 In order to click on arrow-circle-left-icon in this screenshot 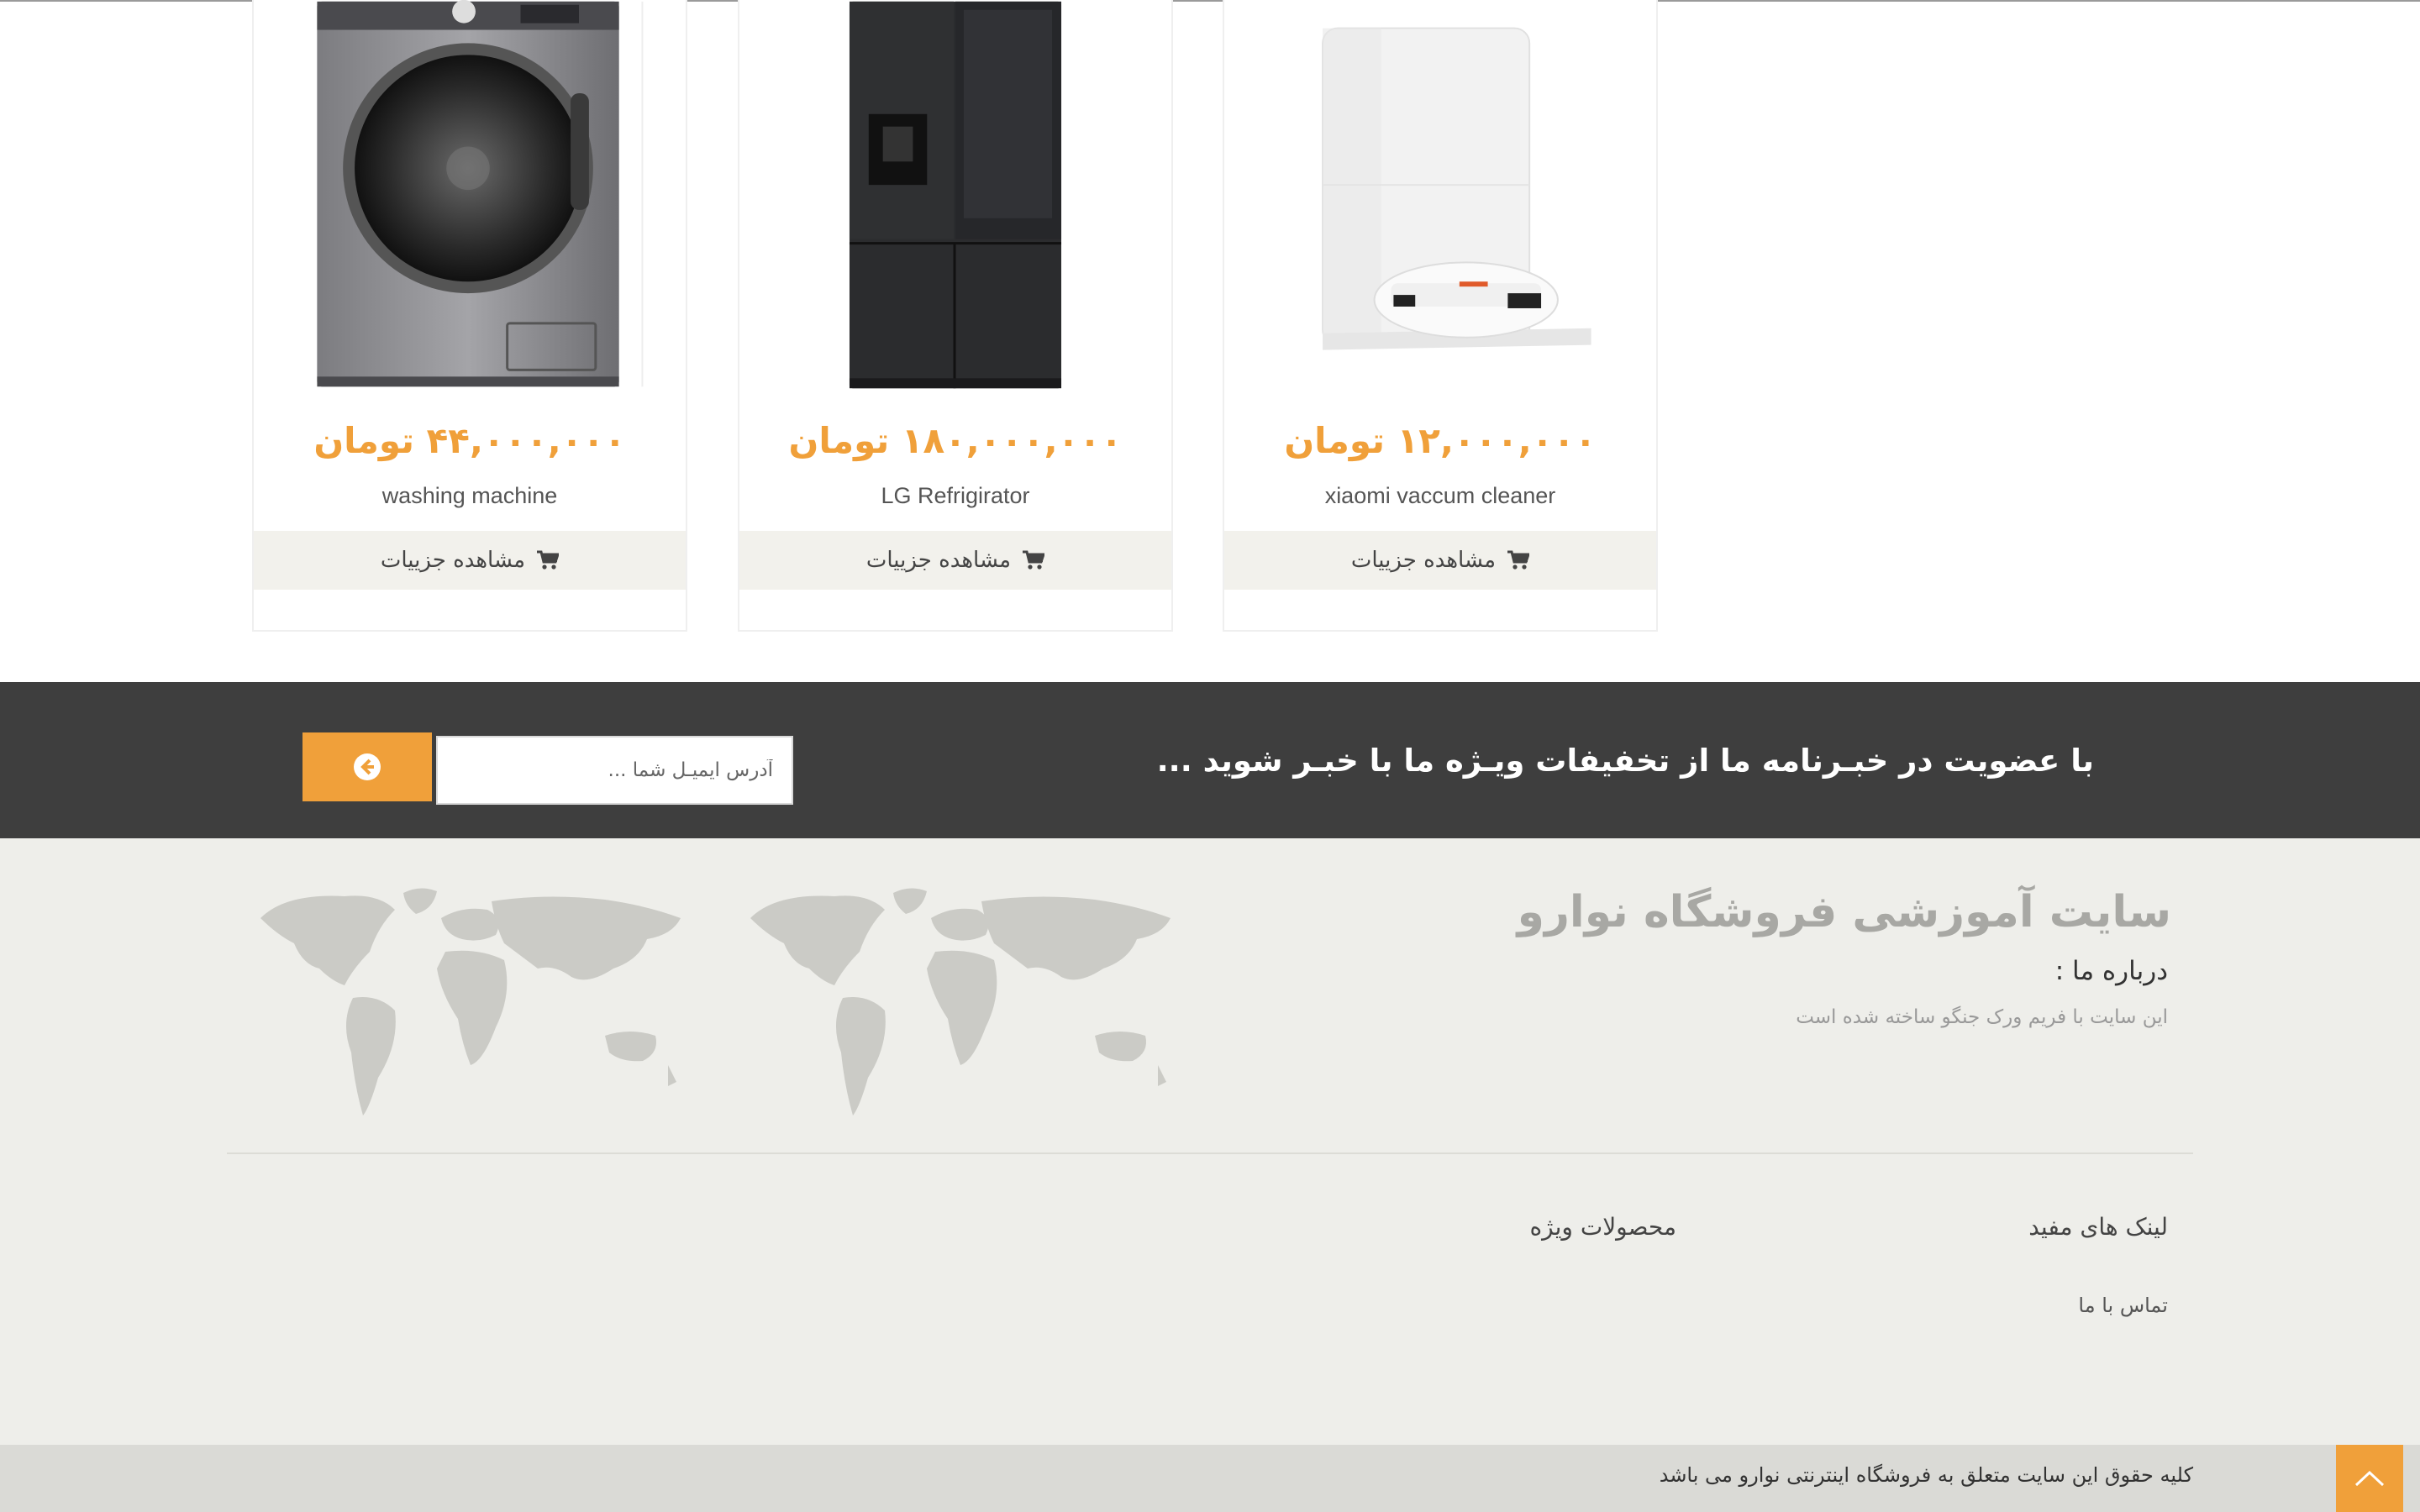, I will do `click(367, 766)`.